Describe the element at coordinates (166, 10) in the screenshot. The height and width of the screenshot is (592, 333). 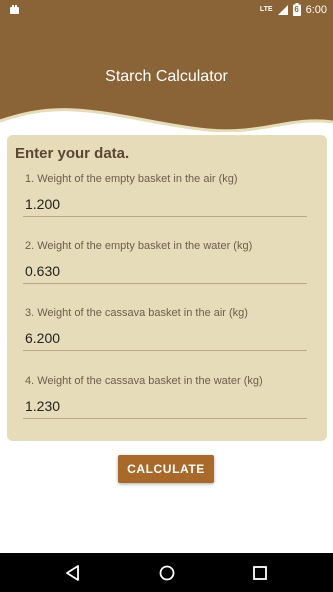
I see `status-bar: LTE 6 6:00` at that location.